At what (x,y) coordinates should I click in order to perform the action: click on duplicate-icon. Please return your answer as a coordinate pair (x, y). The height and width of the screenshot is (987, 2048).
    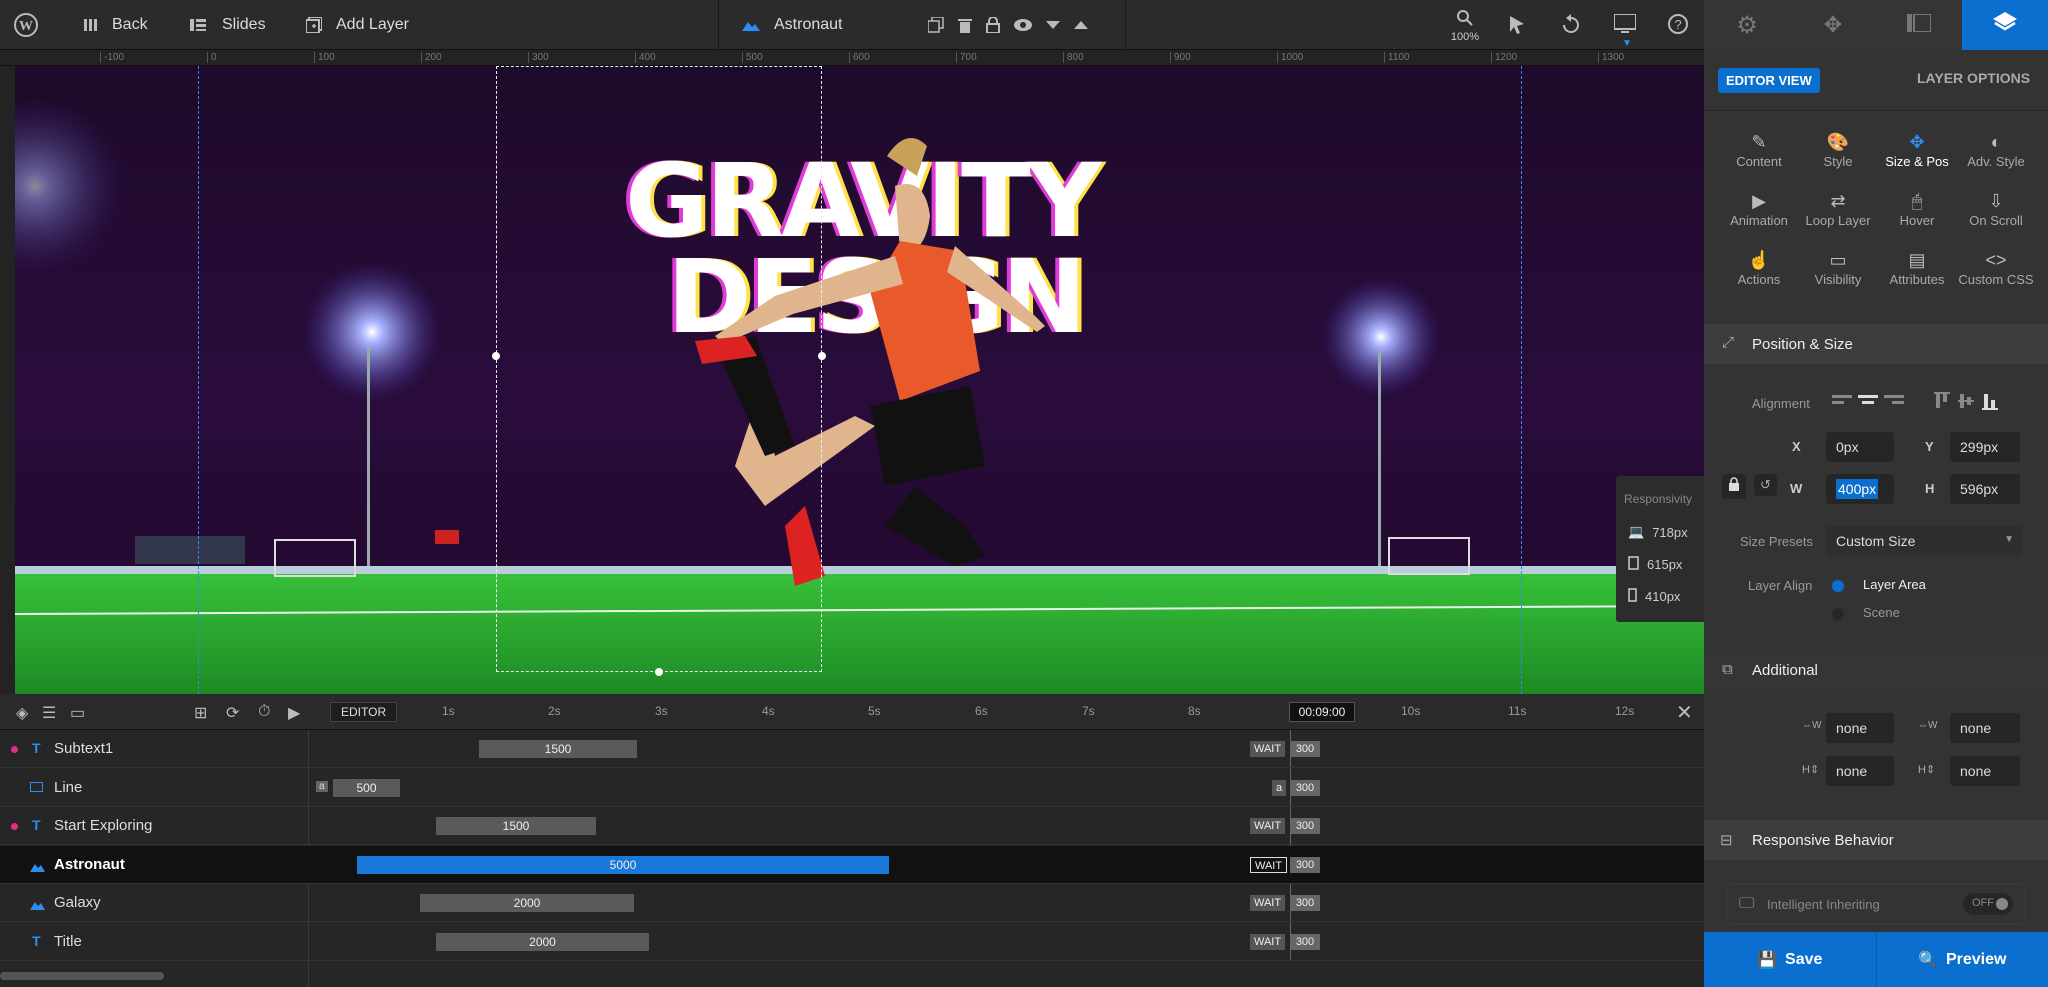
    Looking at the image, I should click on (936, 25).